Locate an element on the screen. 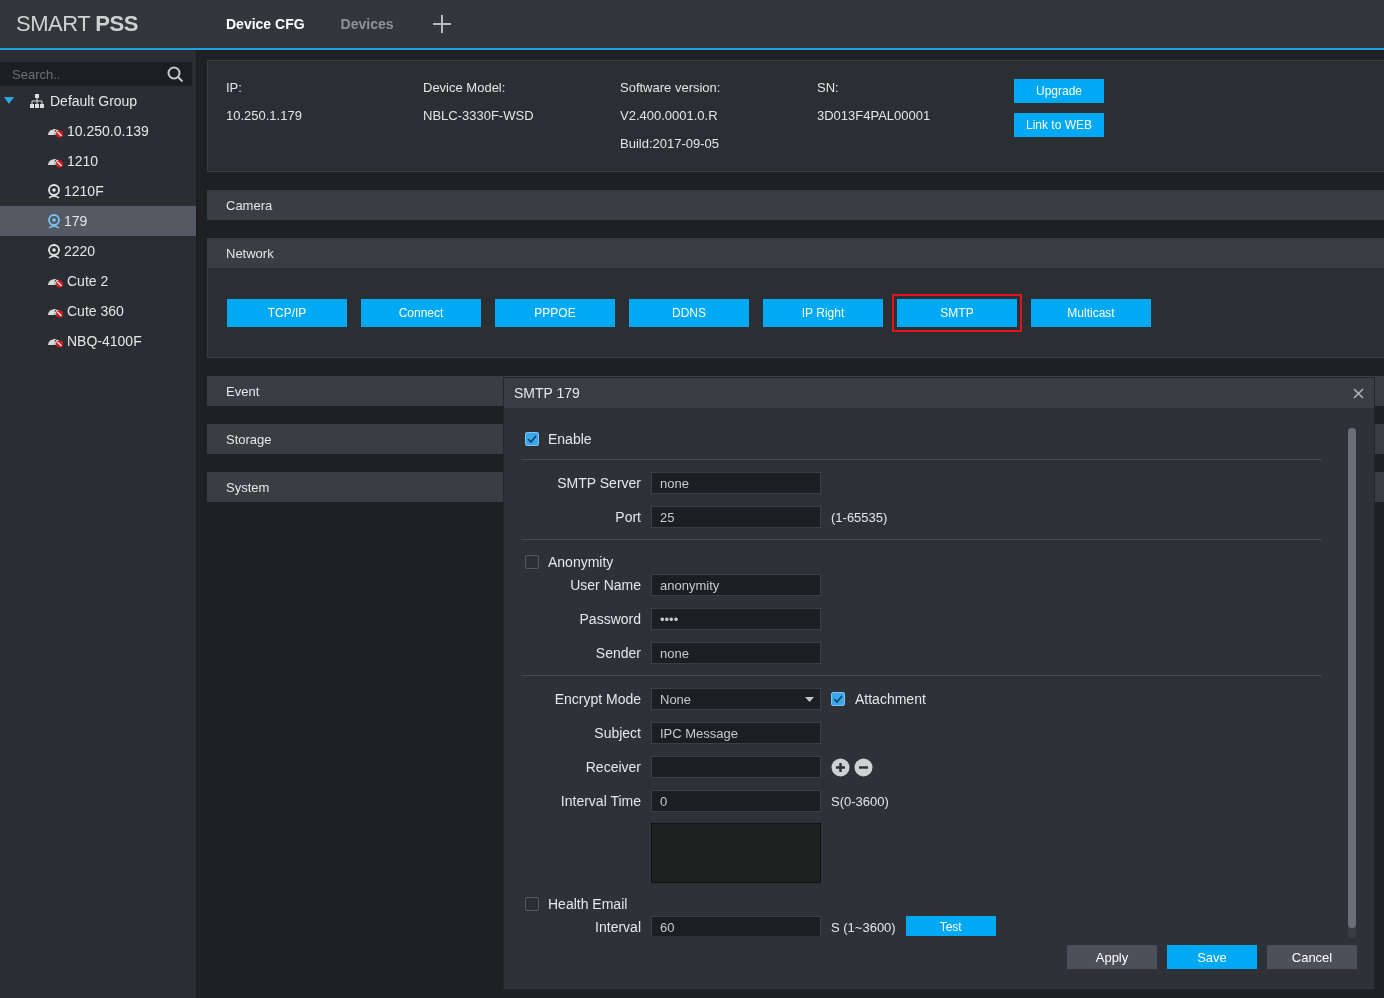 This screenshot has width=1384, height=998. search-icon is located at coordinates (175, 74).